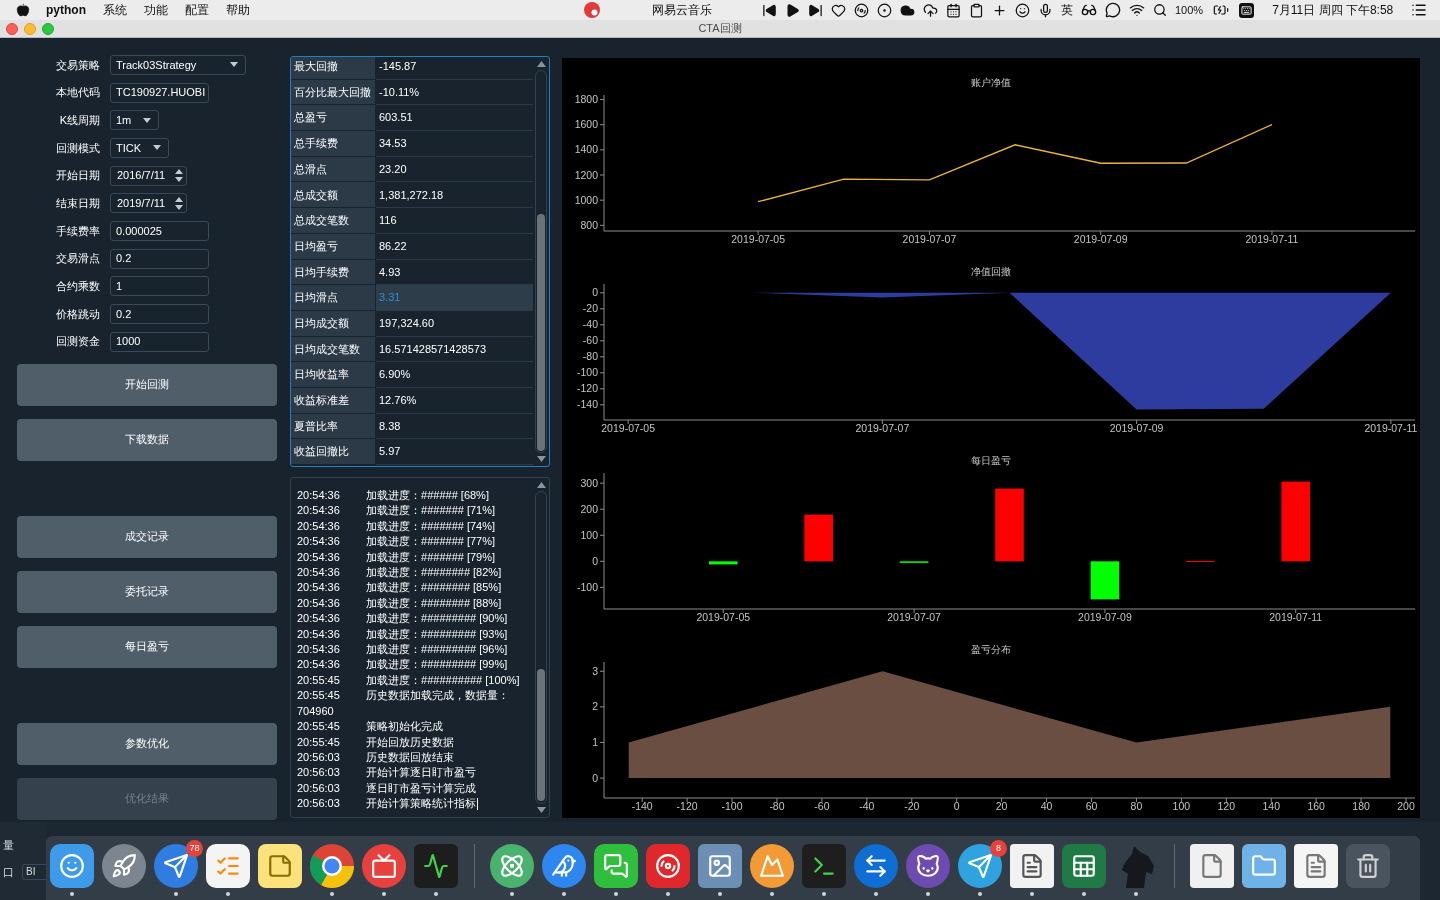 The width and height of the screenshot is (1440, 900). What do you see at coordinates (815, 10) in the screenshot?
I see `next-track-icon` at bounding box center [815, 10].